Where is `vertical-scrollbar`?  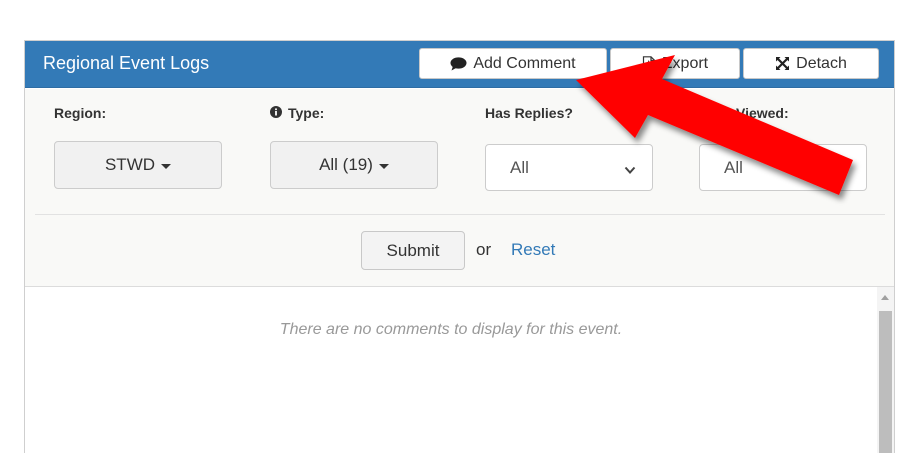
vertical-scrollbar is located at coordinates (885, 370).